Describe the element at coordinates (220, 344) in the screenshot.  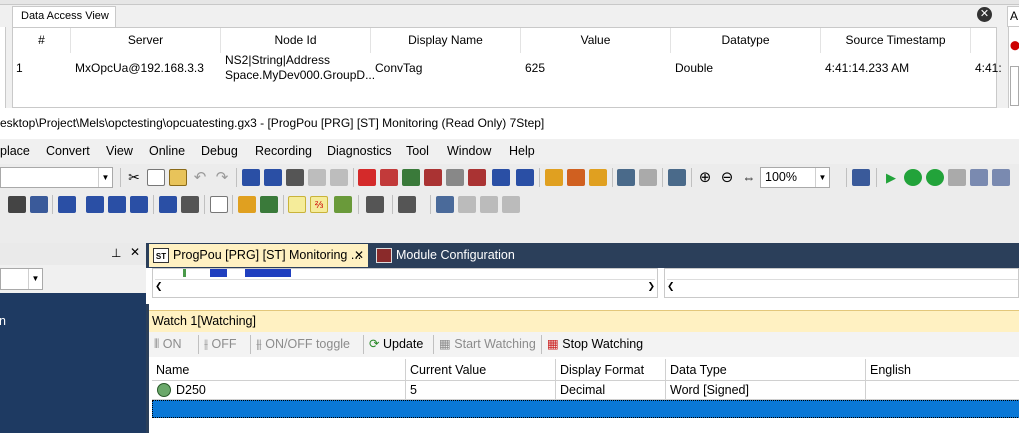
I see `off-button: ⫲ OFF` at that location.